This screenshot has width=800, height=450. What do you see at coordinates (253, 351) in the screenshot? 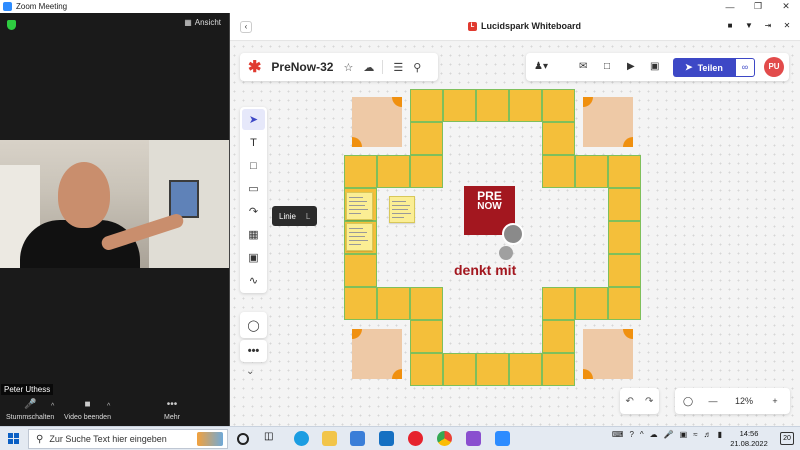
I see `more-tools-icon: •••` at bounding box center [253, 351].